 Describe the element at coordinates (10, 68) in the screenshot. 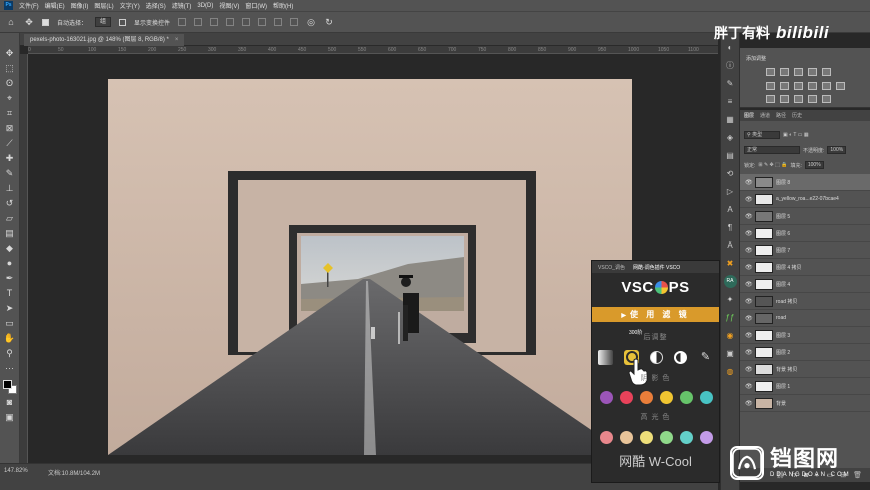

I see `marquee-icon: ⬚` at that location.